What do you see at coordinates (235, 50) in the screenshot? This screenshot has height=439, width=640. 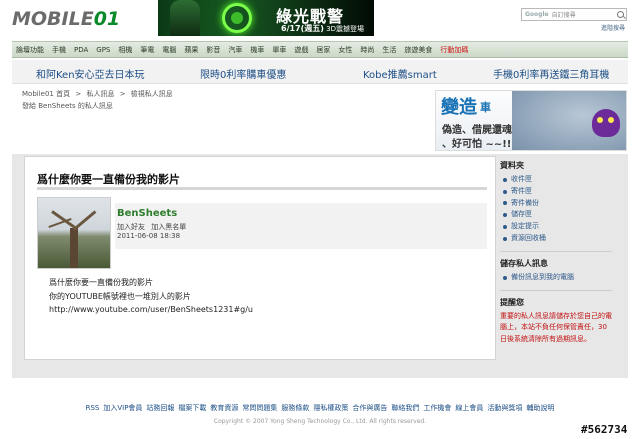 I see `nav-item: 汽車` at bounding box center [235, 50].